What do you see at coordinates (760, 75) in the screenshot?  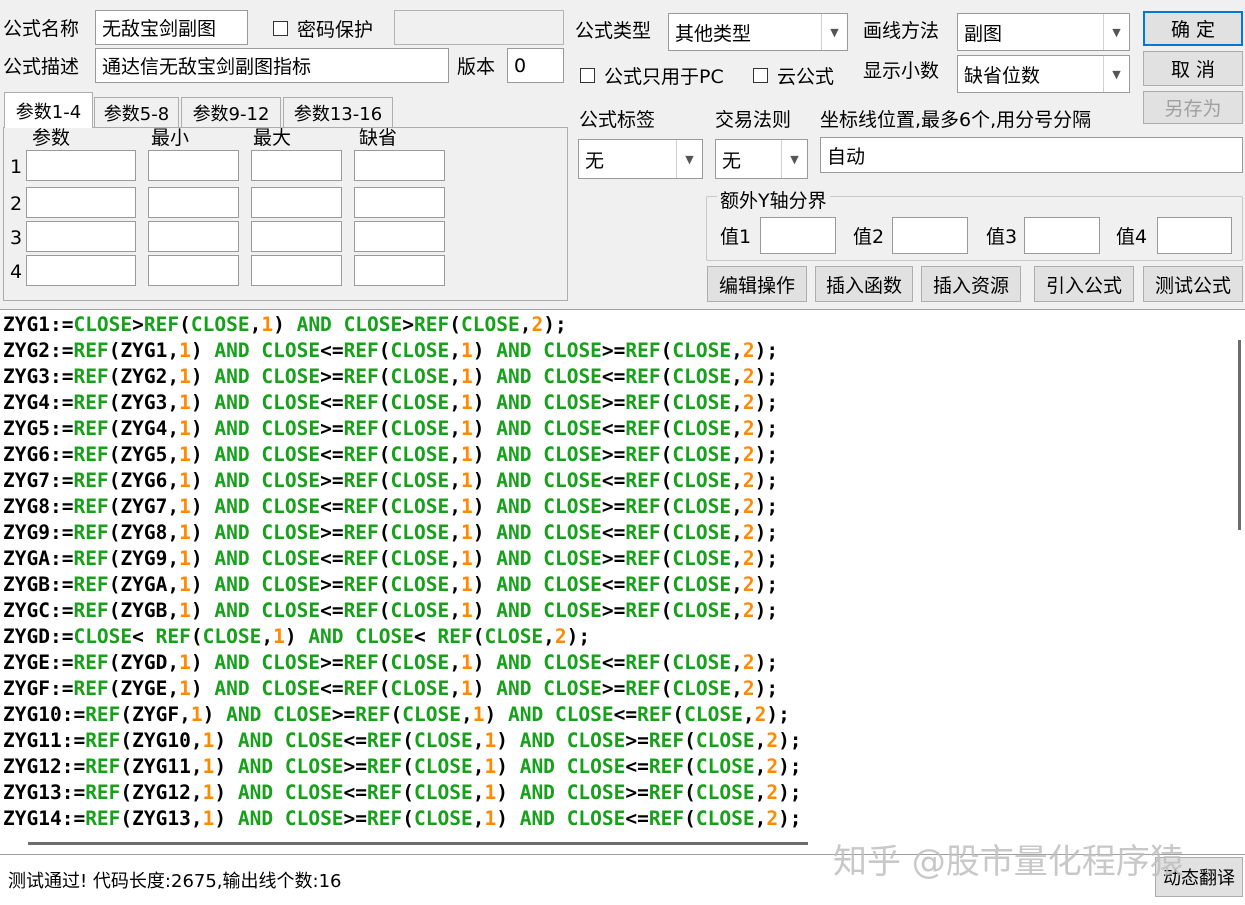 I see `cloud-checkbox-box` at bounding box center [760, 75].